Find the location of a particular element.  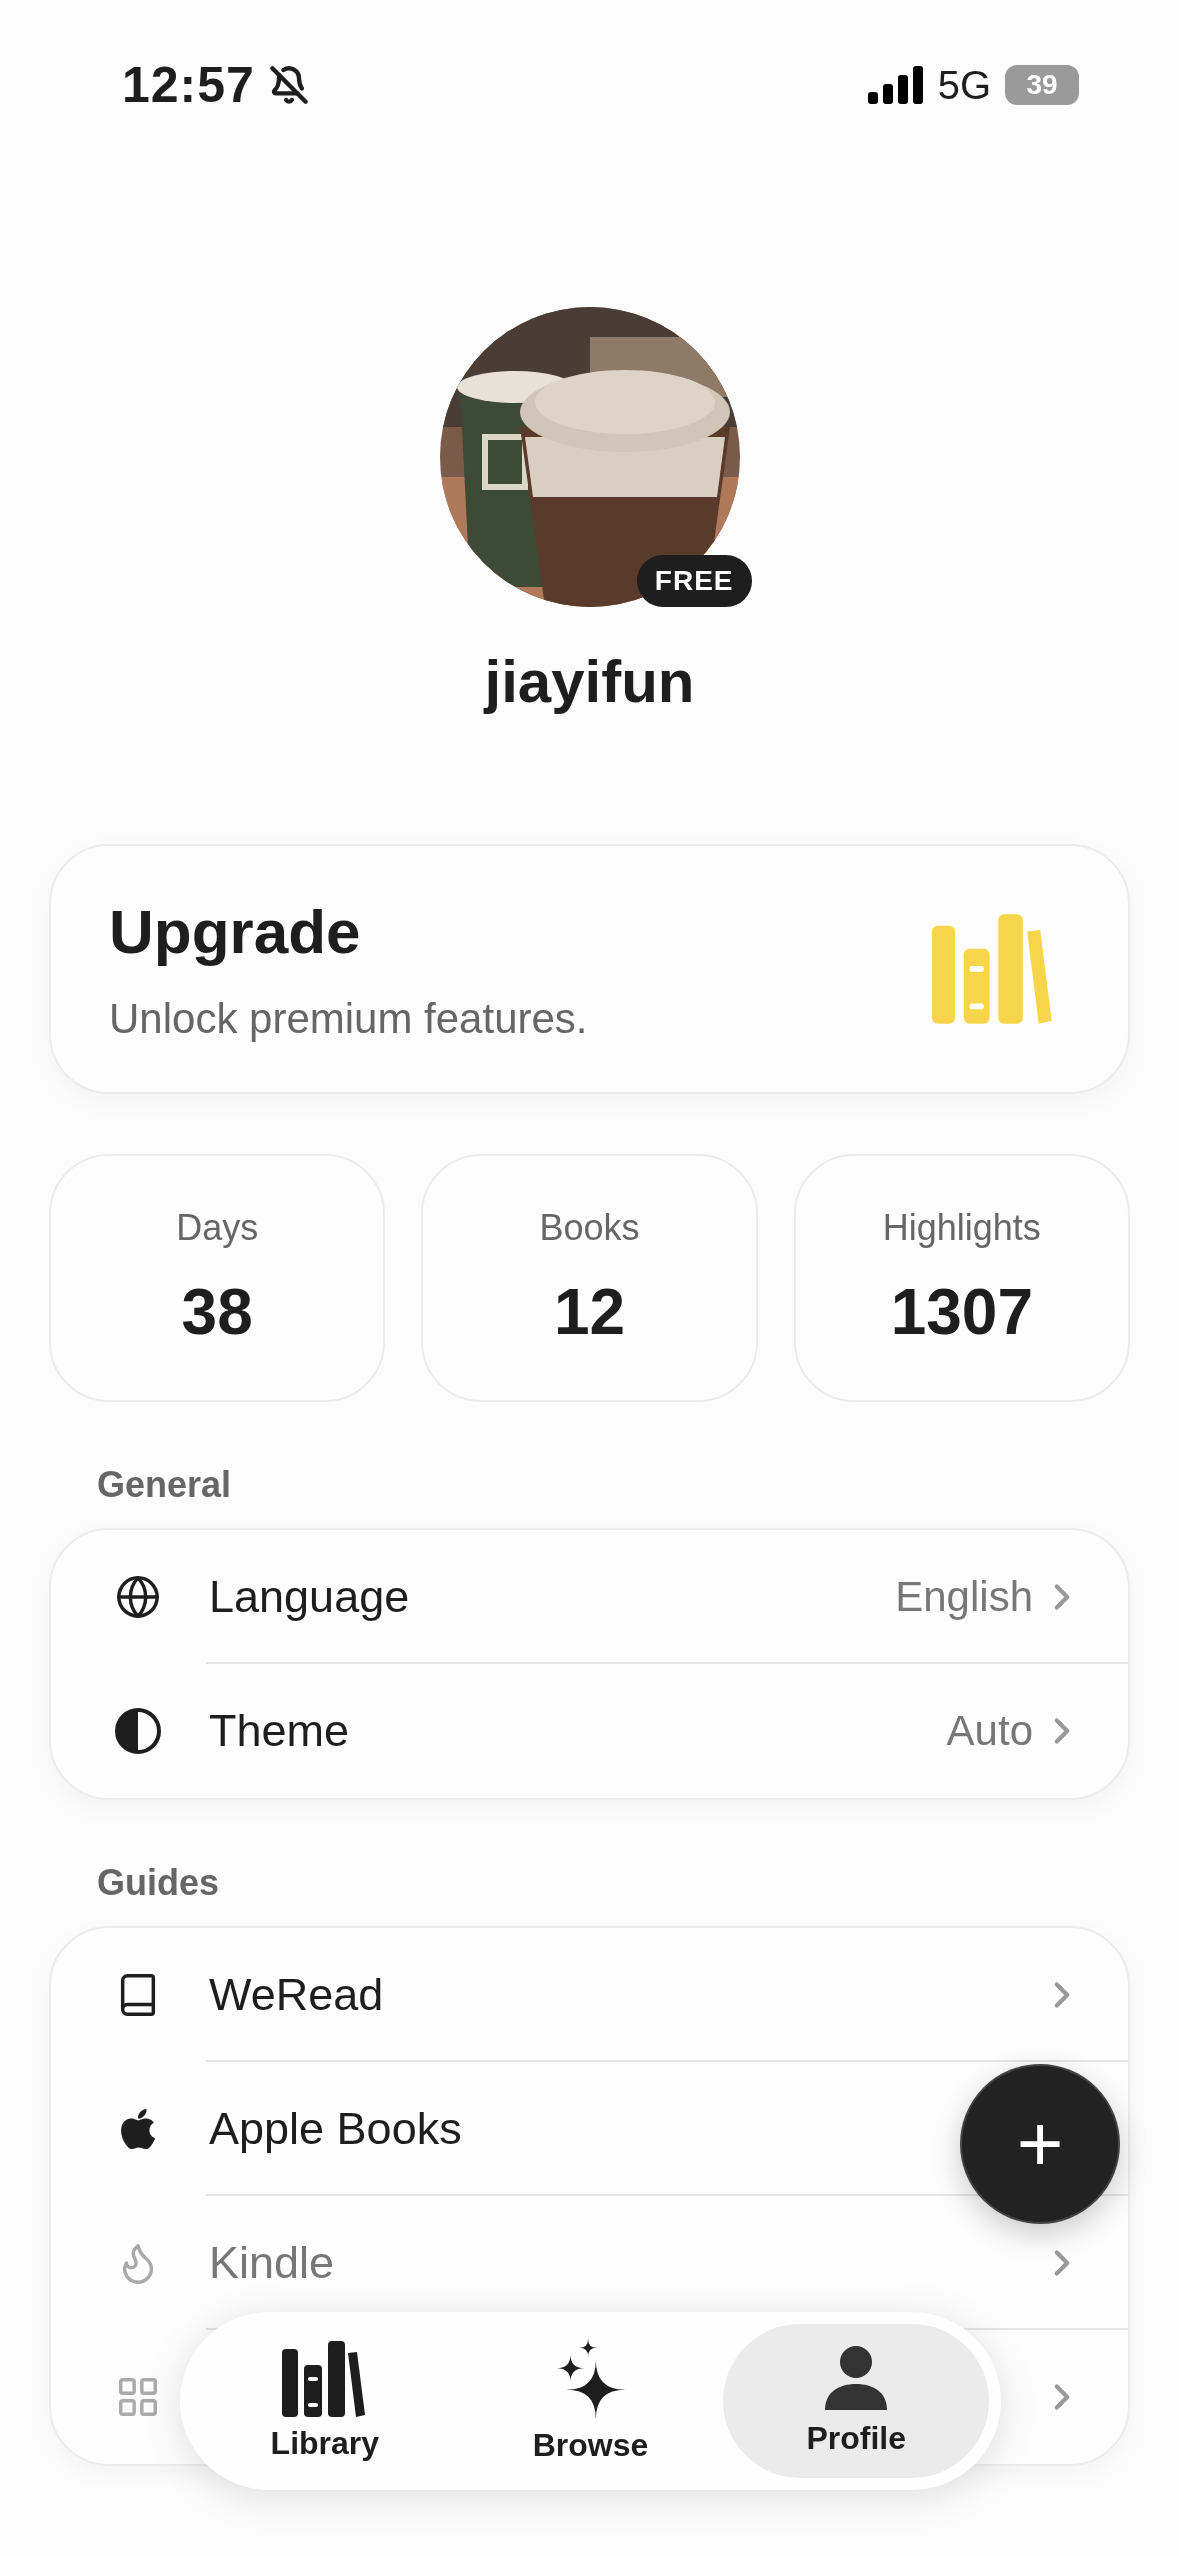

row-label: WeRead is located at coordinates (296, 1995).